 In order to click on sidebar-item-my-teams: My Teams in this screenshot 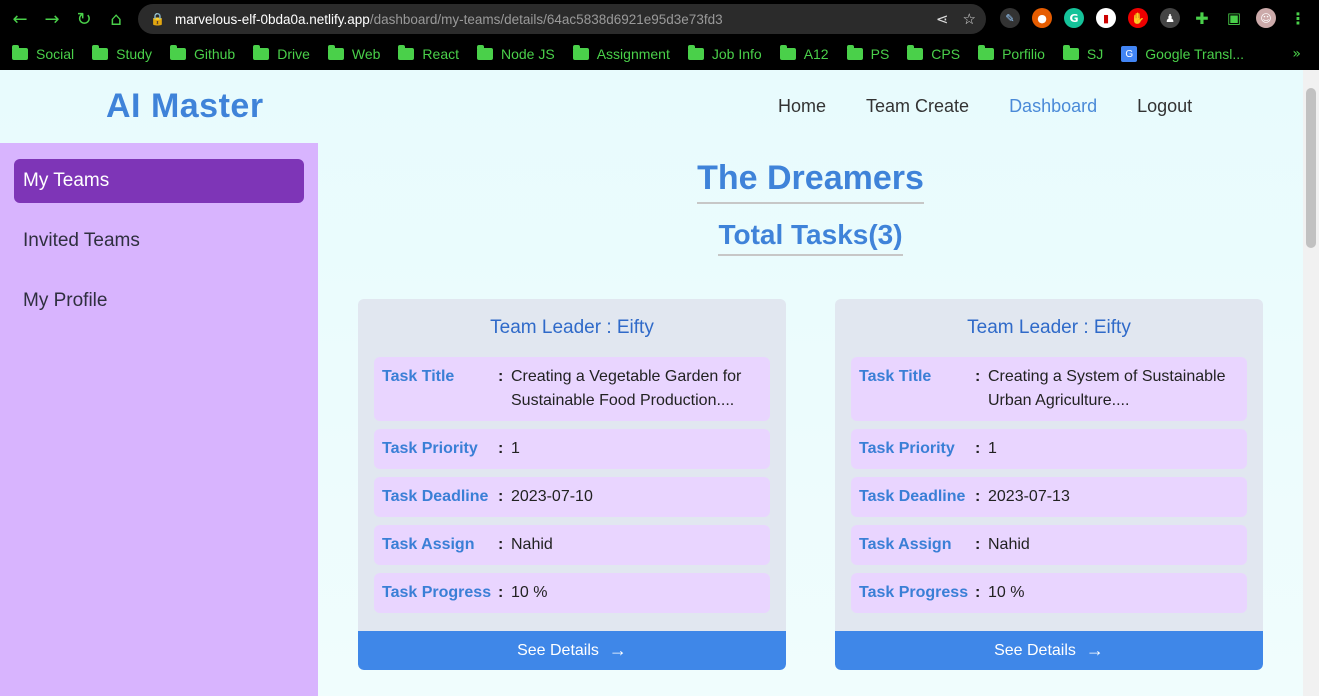, I will do `click(159, 181)`.